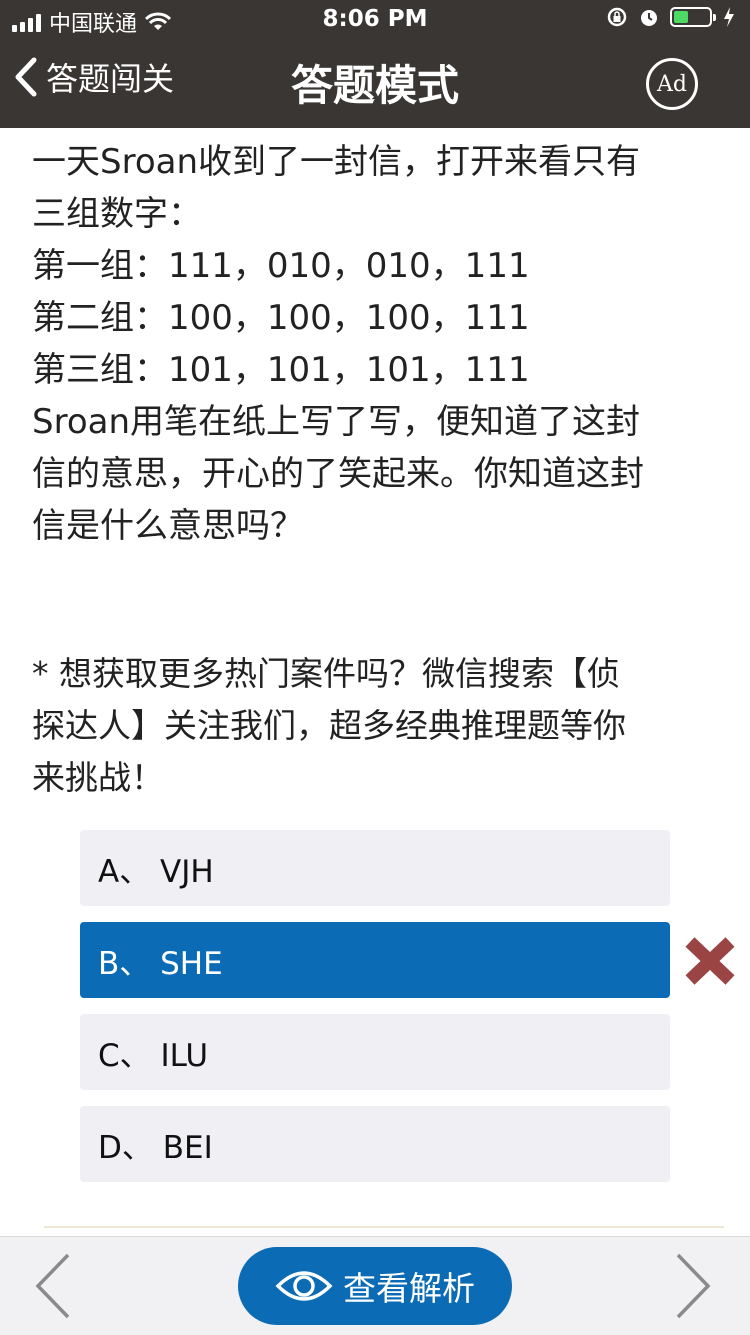 The image size is (750, 1335). I want to click on promo-line: * 想获取更多热门案件吗？微信搜索【侦, so click(326, 673).